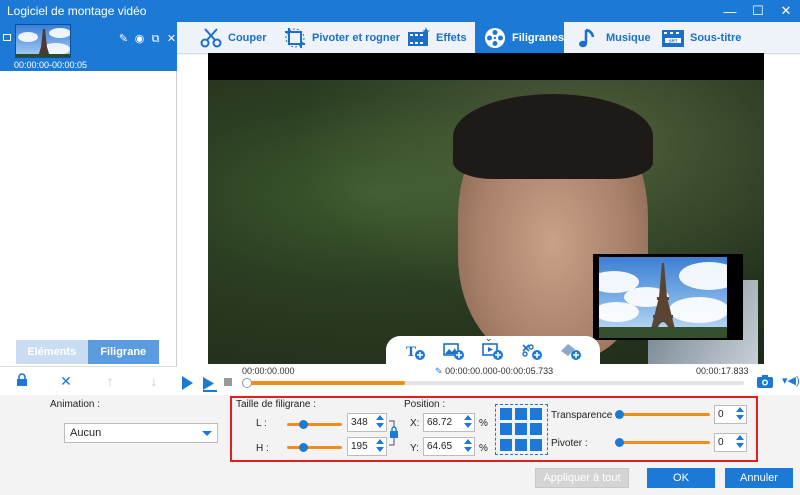  What do you see at coordinates (759, 478) in the screenshot?
I see `cancel-button: Annuler` at bounding box center [759, 478].